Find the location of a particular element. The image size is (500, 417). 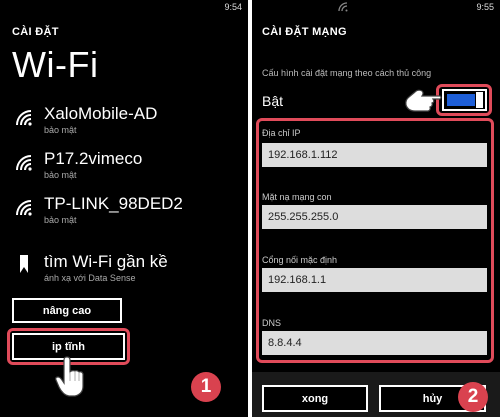

dns-field: 8.8.4.4 is located at coordinates (374, 343).